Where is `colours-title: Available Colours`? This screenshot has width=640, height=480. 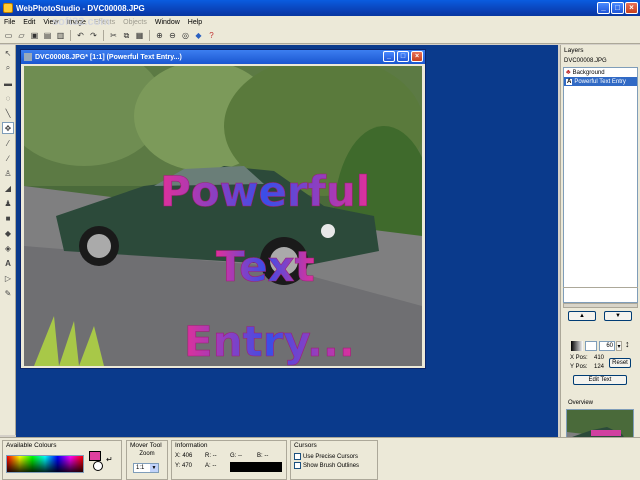 colours-title: Available Colours is located at coordinates (31, 445).